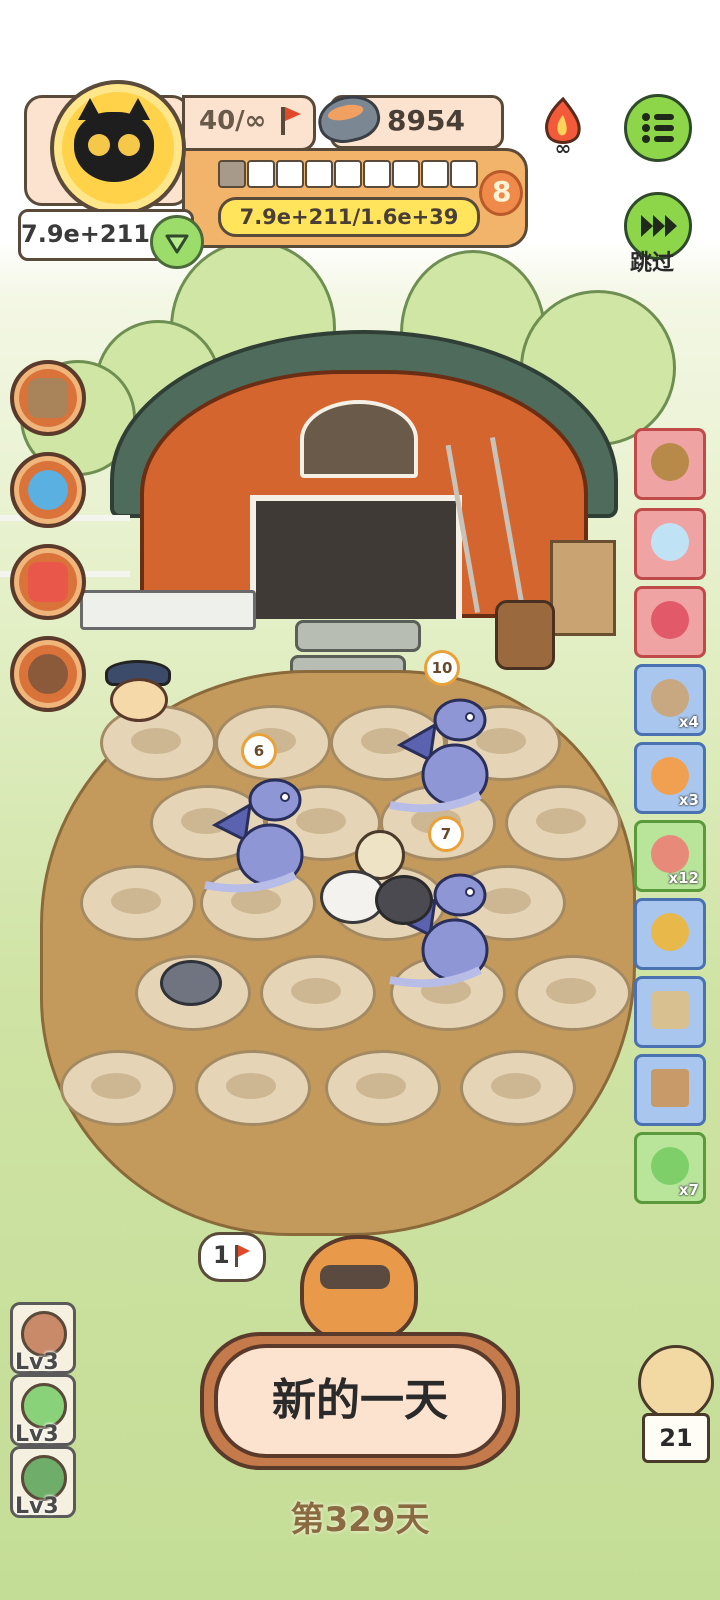  Describe the element at coordinates (688, 722) in the screenshot. I see `item-count: x4` at that location.